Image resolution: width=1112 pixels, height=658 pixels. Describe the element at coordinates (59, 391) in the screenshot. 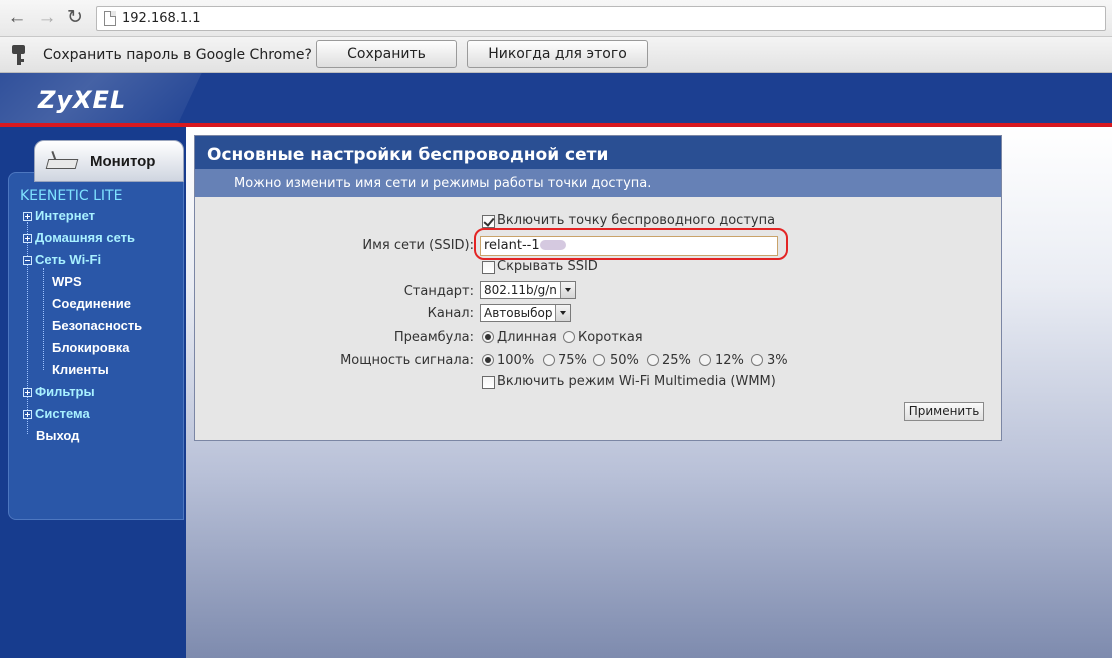

I see `sidebar-item-filters: Фильтры` at that location.